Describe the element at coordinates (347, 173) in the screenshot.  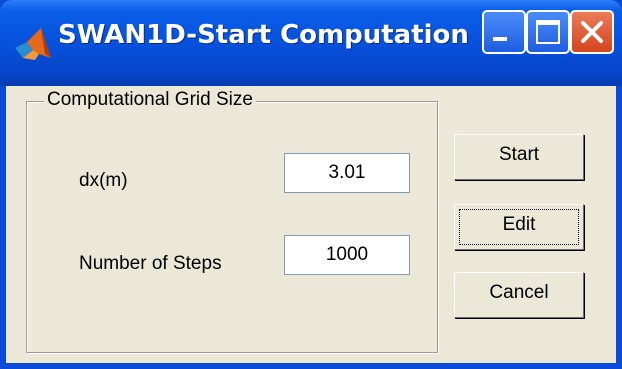
I see `dx-input: 3.01` at that location.